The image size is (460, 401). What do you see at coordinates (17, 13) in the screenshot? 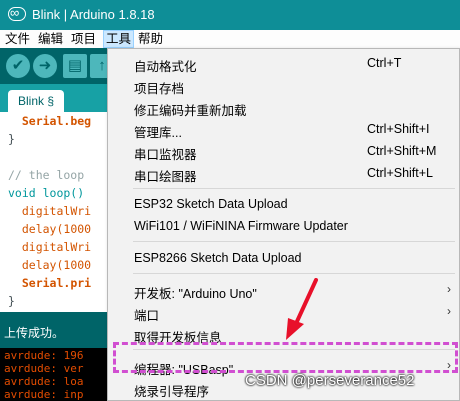
I see `arduino-logo-icon` at bounding box center [17, 13].